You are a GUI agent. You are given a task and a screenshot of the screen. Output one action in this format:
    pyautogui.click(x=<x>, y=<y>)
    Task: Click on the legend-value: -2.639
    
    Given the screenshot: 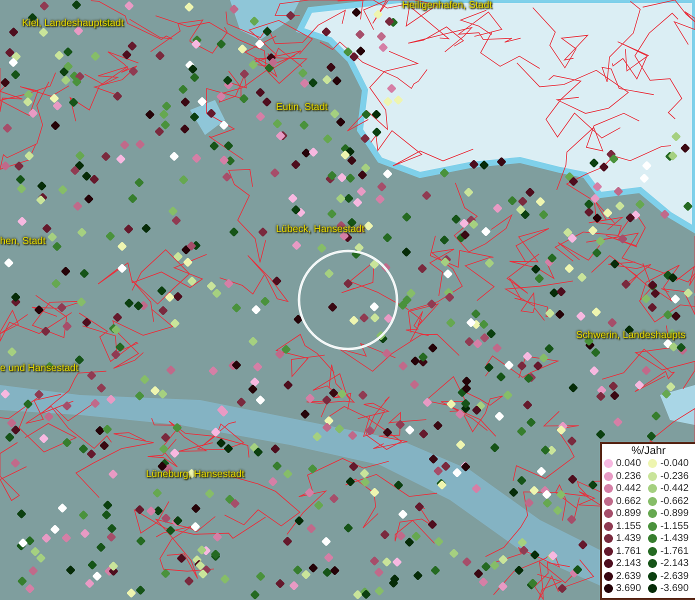 What is the action you would take?
    pyautogui.click(x=675, y=576)
    